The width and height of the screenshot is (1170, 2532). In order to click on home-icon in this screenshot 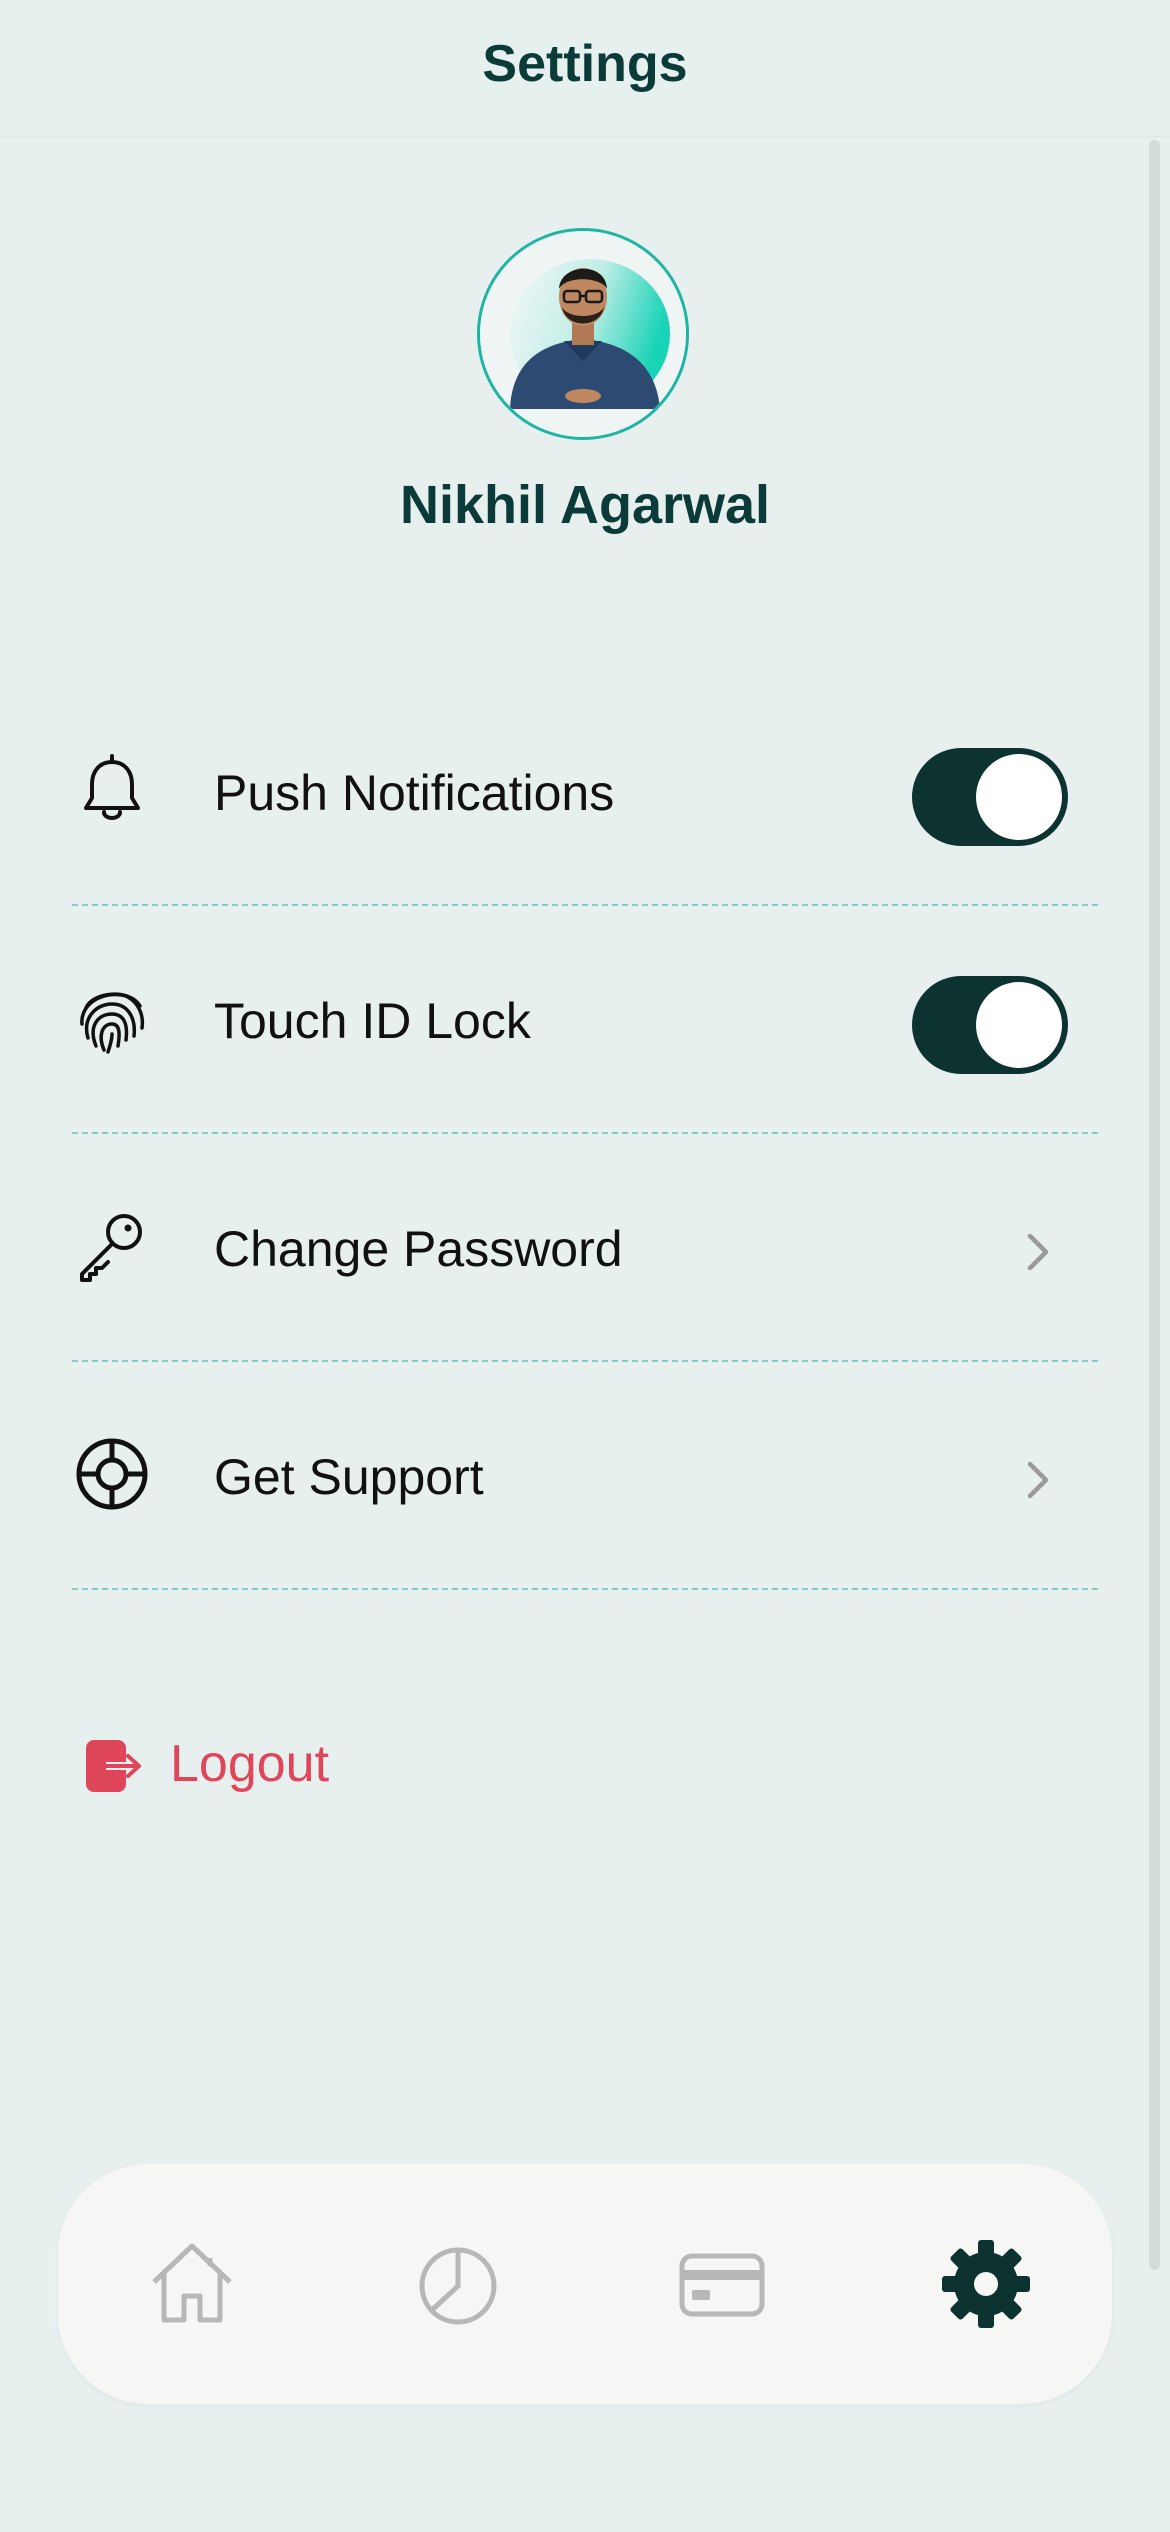, I will do `click(192, 2283)`.